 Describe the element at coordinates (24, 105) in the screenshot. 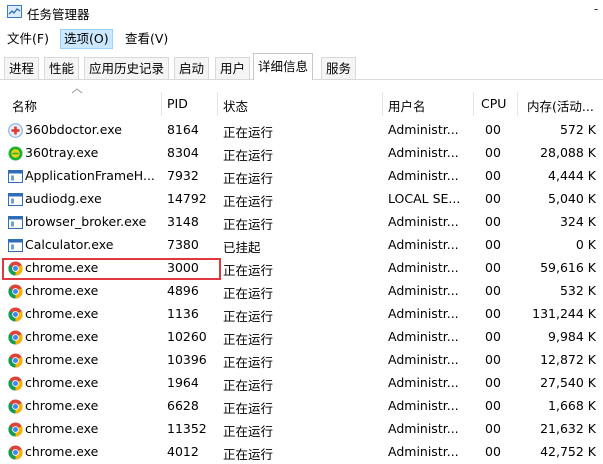

I see `column-header-name: 名称` at that location.